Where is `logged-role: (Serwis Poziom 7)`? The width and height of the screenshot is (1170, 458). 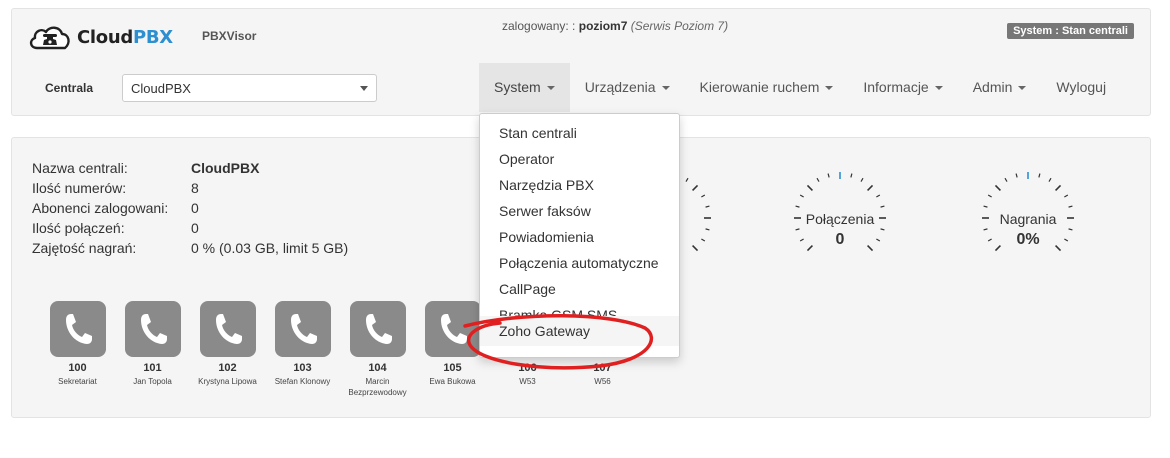
logged-role: (Serwis Poziom 7) is located at coordinates (679, 26).